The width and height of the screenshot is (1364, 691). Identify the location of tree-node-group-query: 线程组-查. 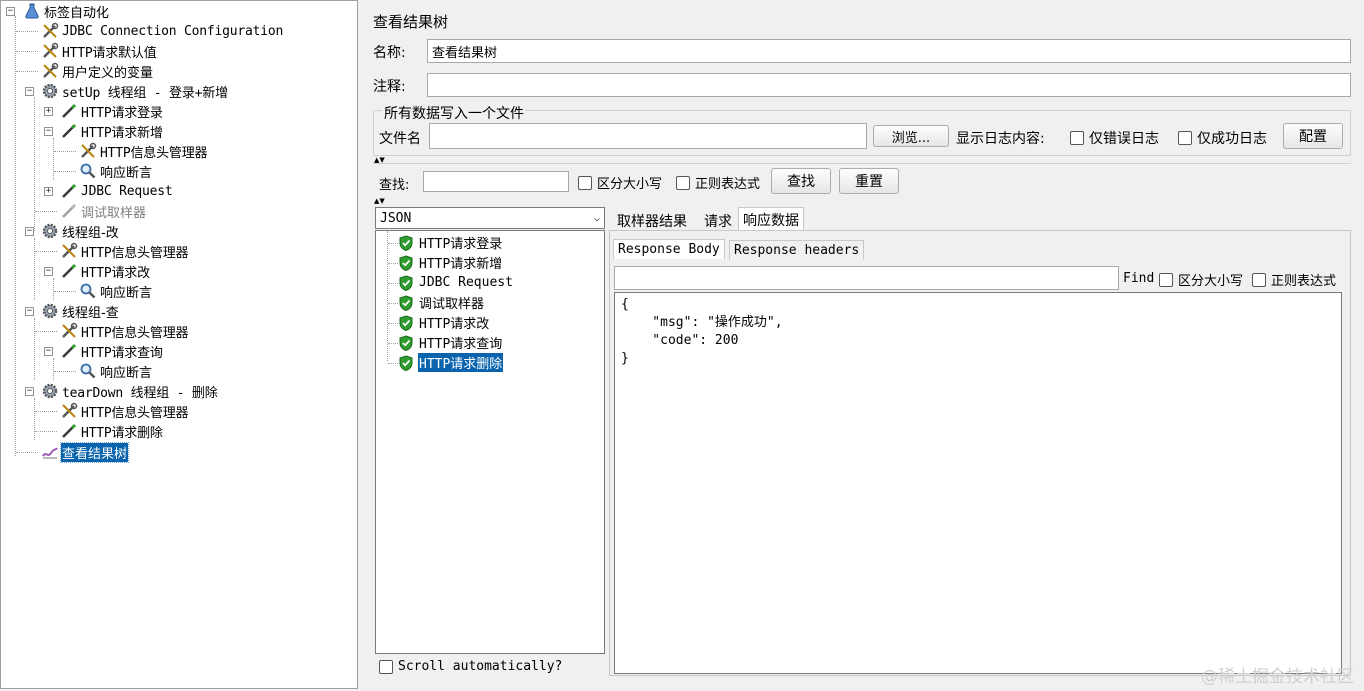
(80, 311).